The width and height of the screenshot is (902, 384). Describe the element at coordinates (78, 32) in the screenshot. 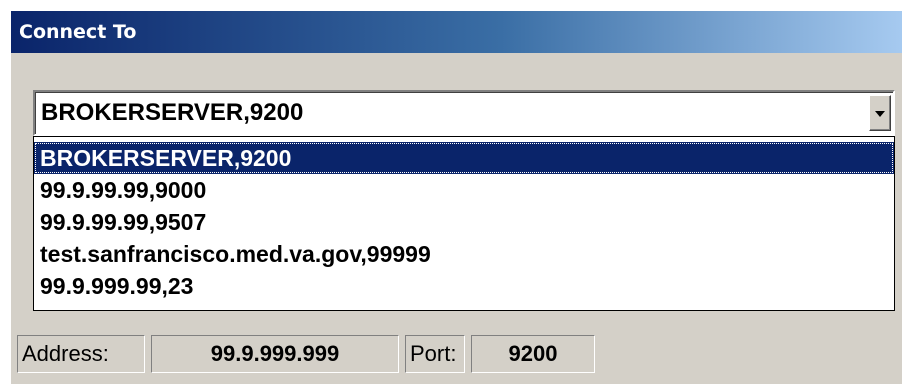

I see `window-title: Connect To` at that location.